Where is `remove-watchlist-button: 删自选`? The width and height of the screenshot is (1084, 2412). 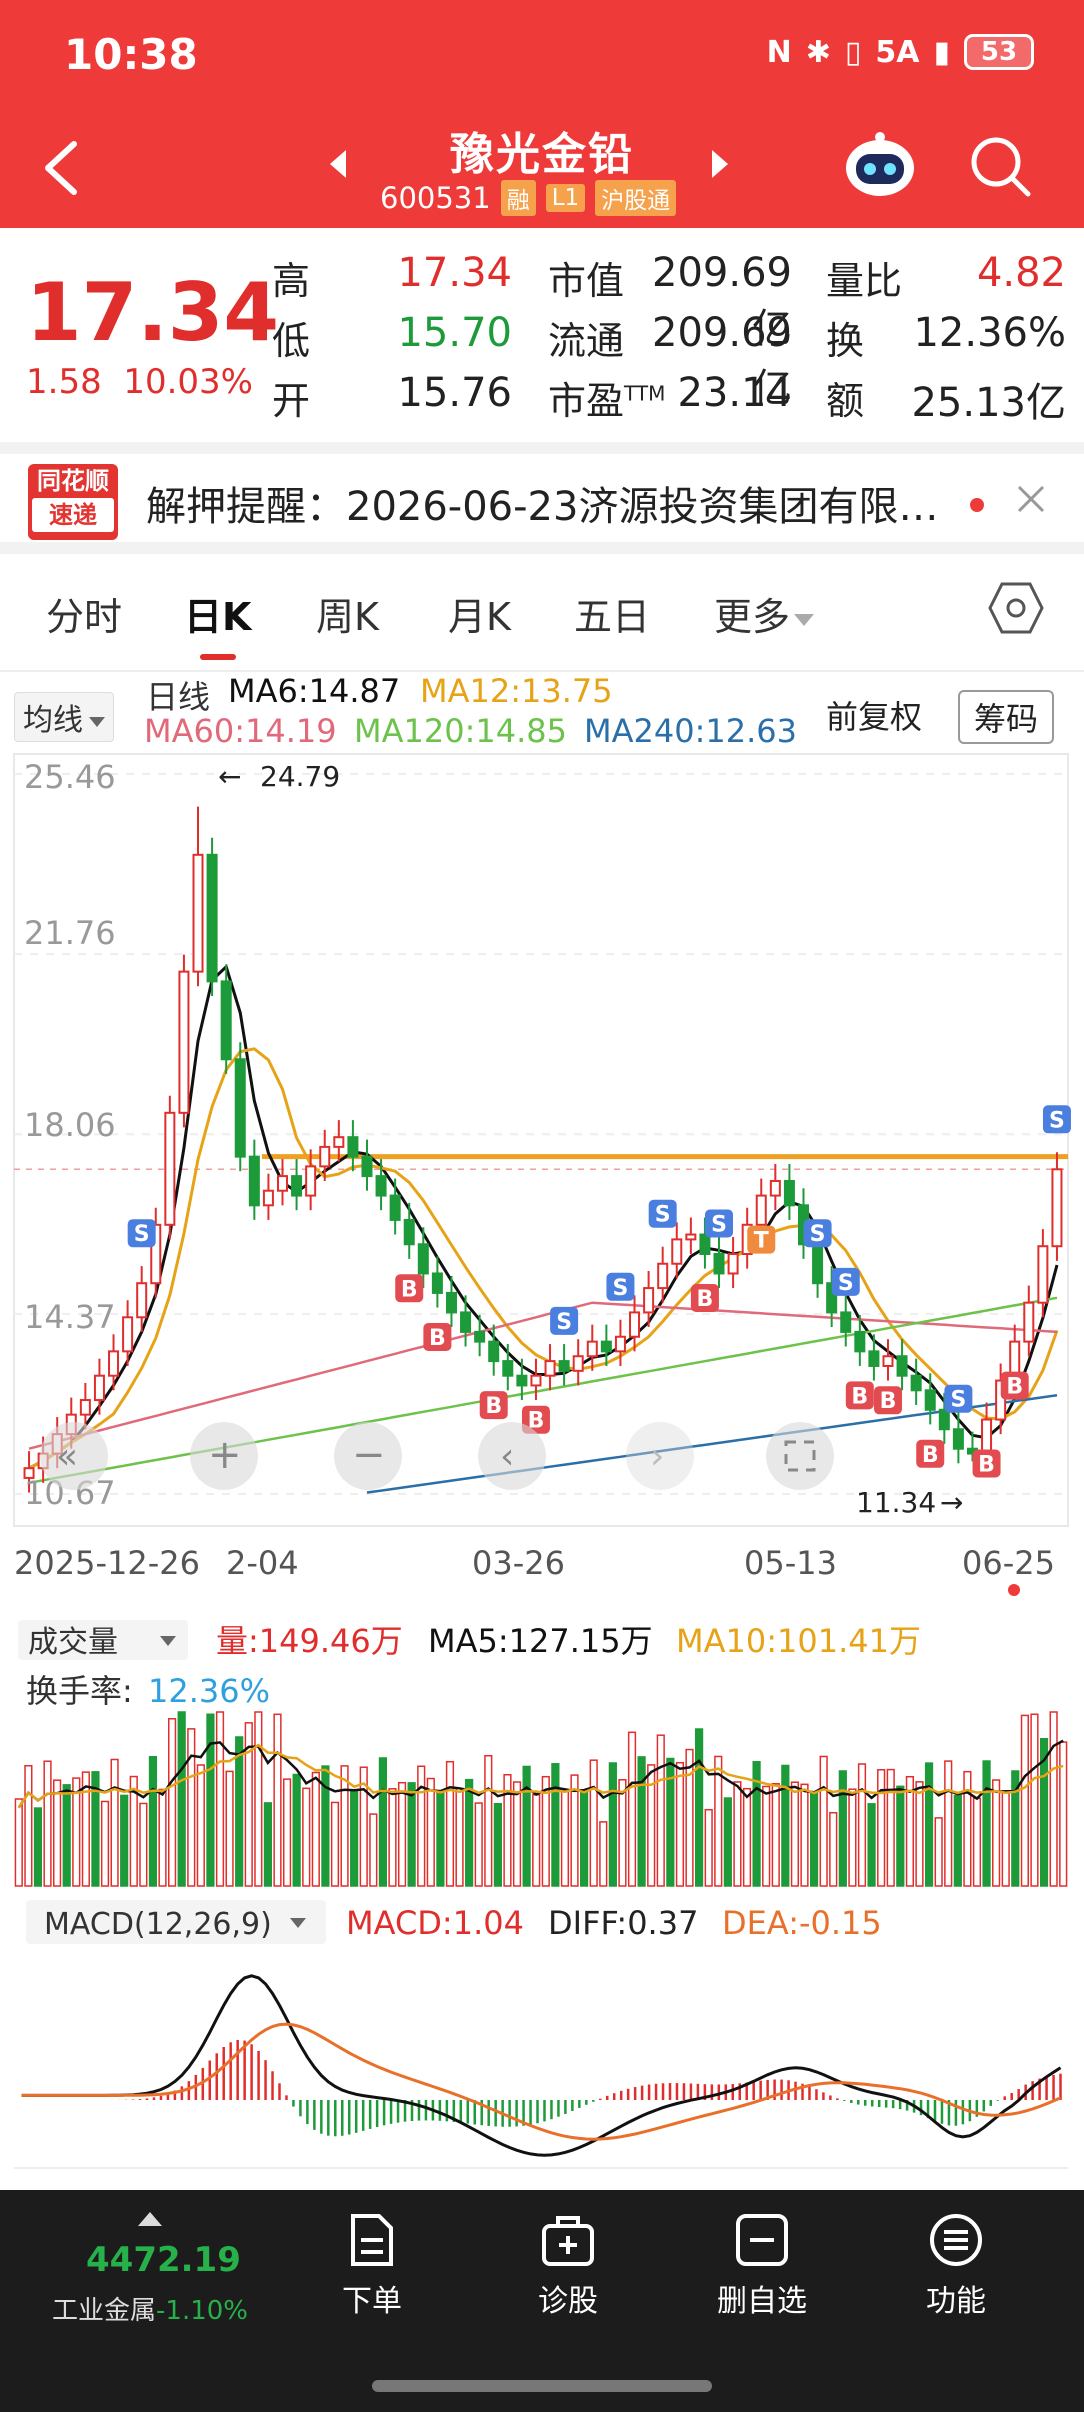
remove-watchlist-button: 删自选 is located at coordinates (762, 2266).